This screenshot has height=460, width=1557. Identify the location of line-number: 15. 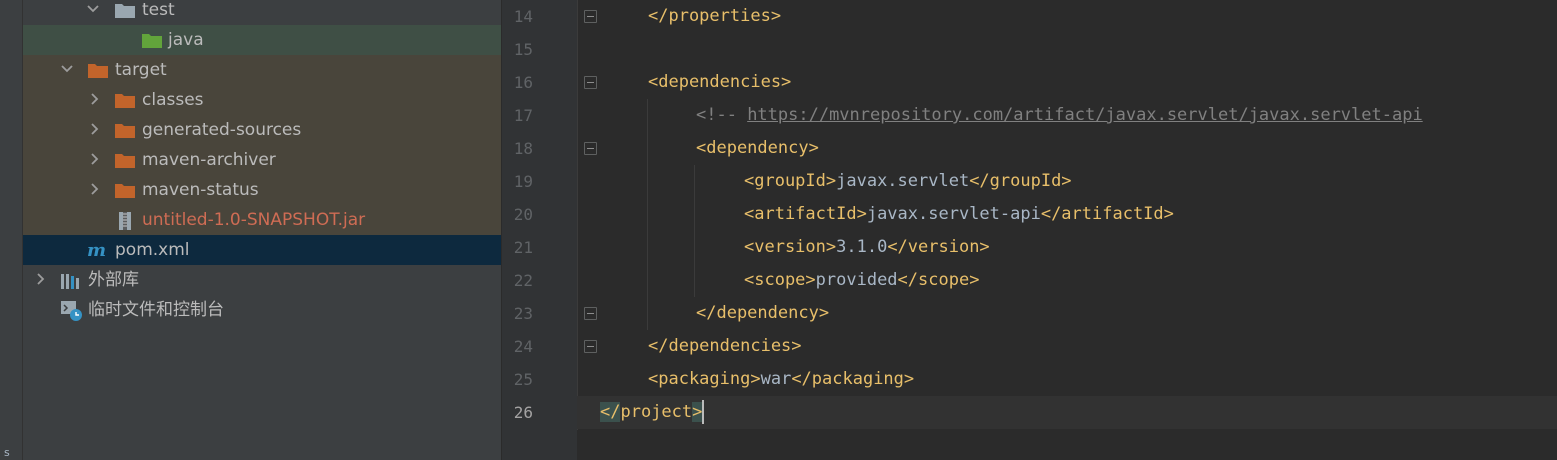
(523, 49).